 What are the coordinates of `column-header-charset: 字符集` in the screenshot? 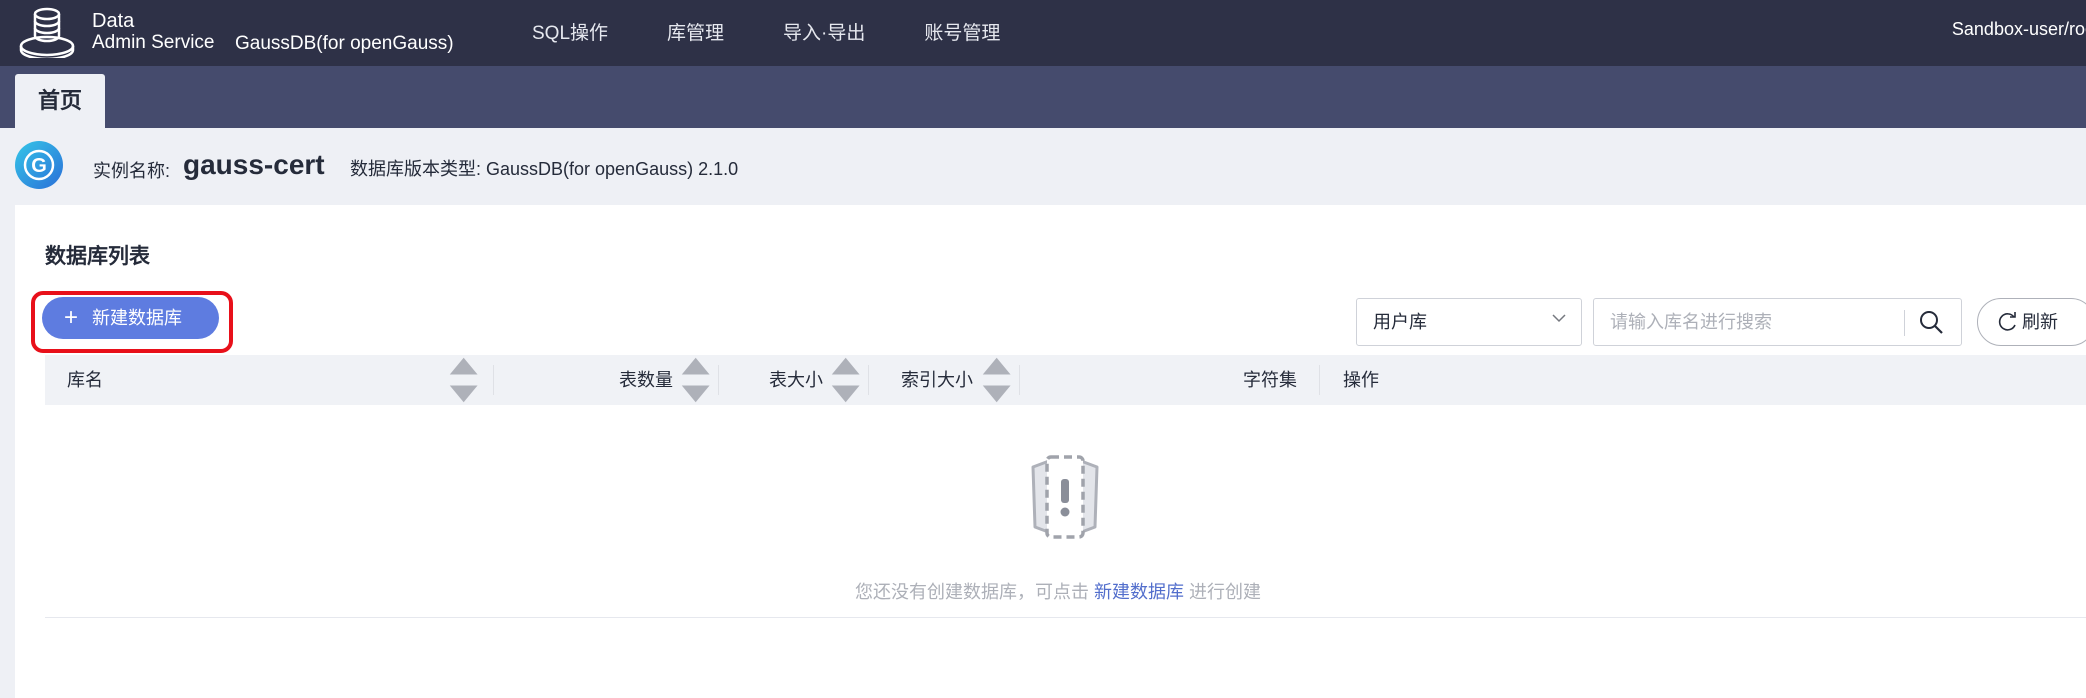 It's located at (1270, 380).